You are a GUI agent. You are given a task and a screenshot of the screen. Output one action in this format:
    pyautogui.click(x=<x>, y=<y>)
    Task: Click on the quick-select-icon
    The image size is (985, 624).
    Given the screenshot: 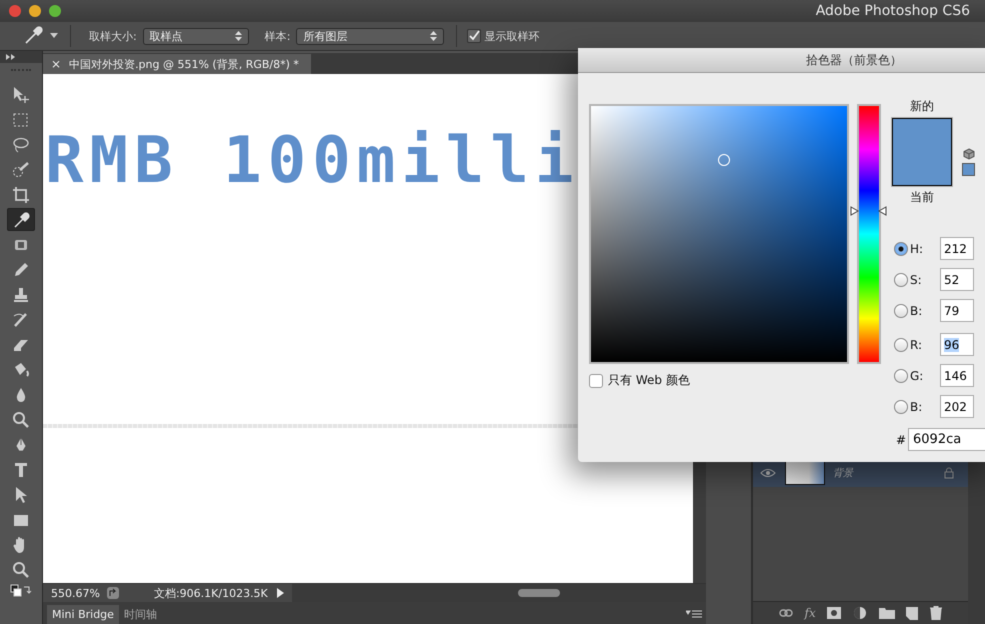 What is the action you would take?
    pyautogui.click(x=21, y=169)
    